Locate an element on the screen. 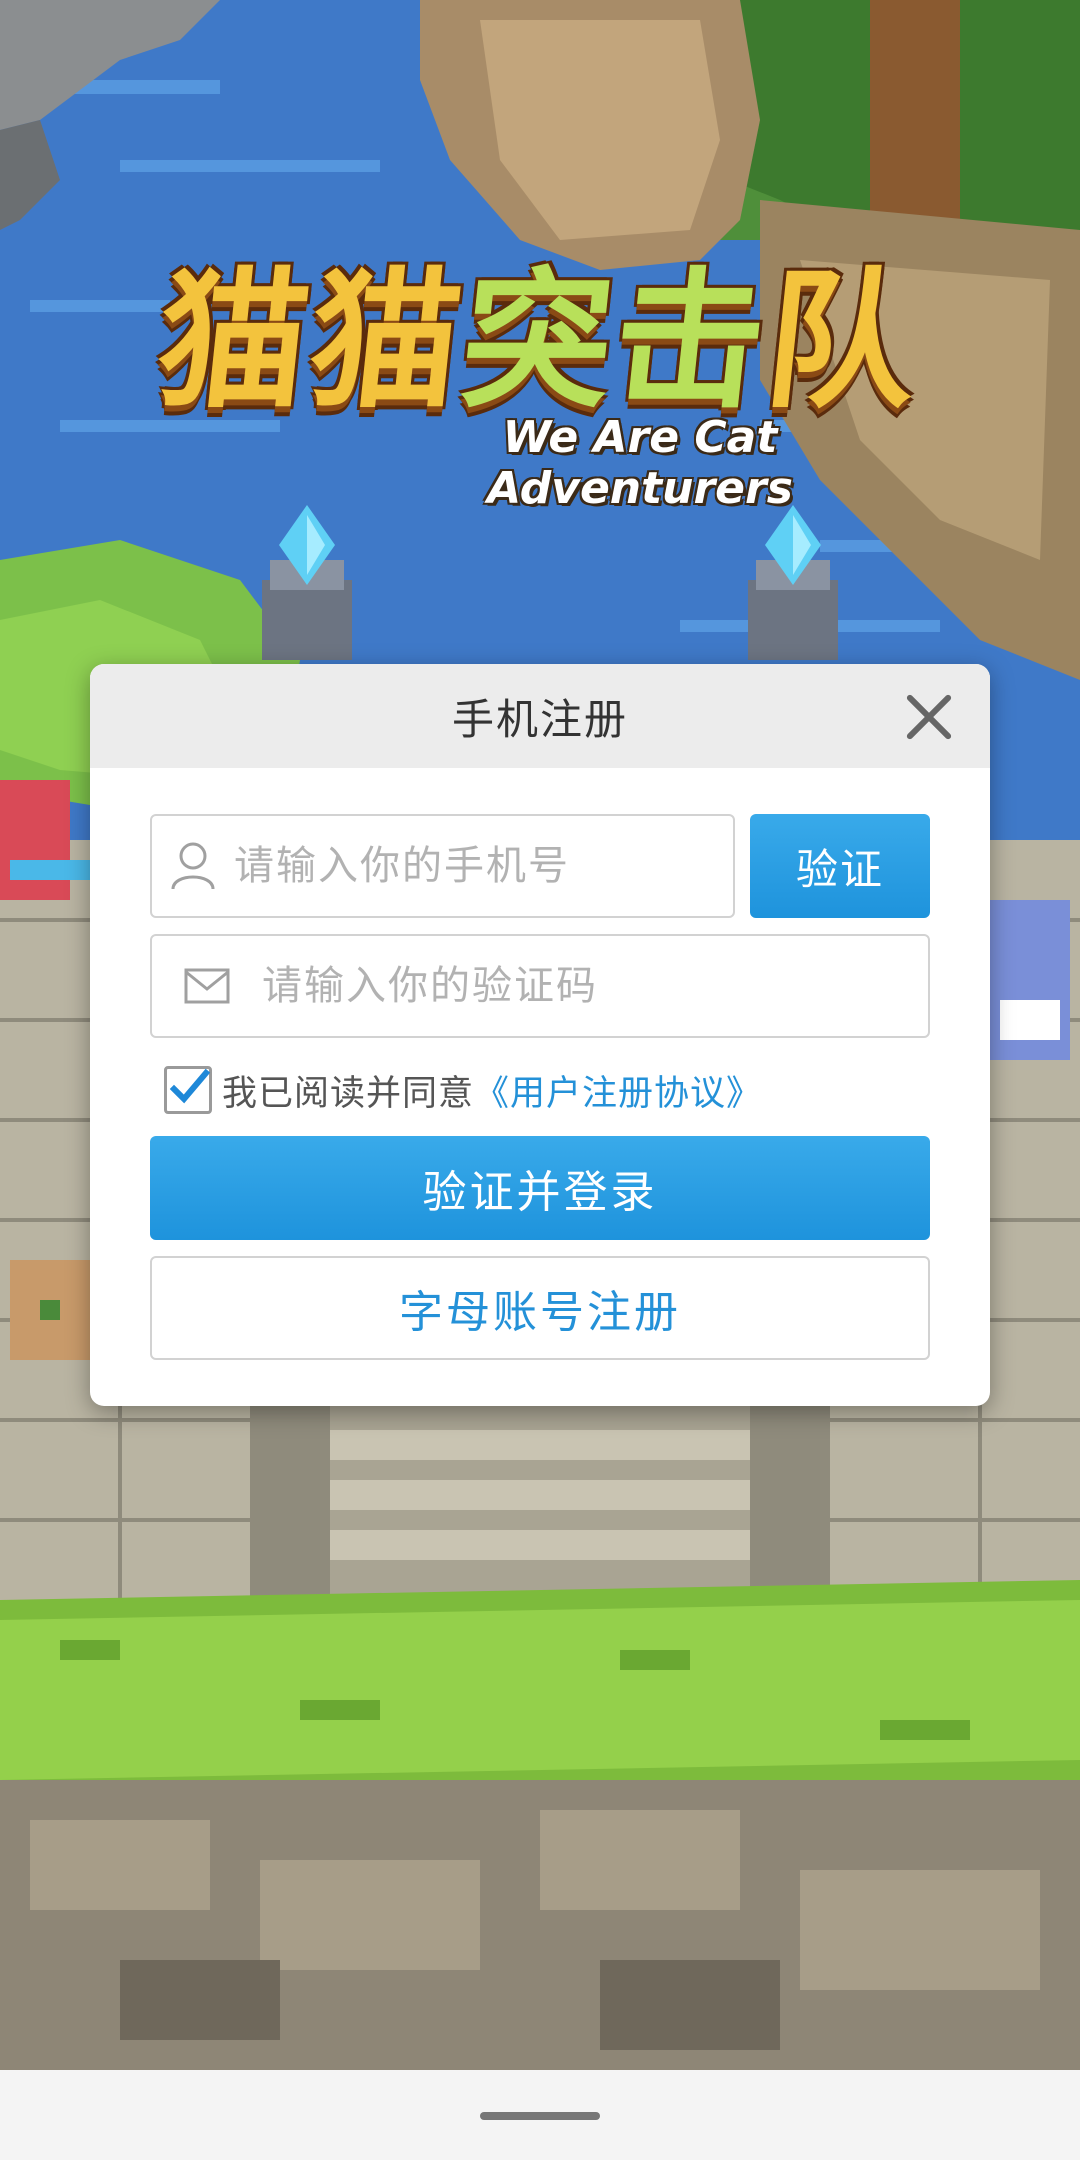 The width and height of the screenshot is (1080, 2160). code-field is located at coordinates (540, 986).